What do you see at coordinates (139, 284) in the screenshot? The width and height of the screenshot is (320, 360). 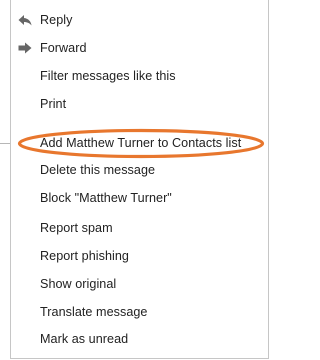 I see `menu-item-show-original: Show original` at bounding box center [139, 284].